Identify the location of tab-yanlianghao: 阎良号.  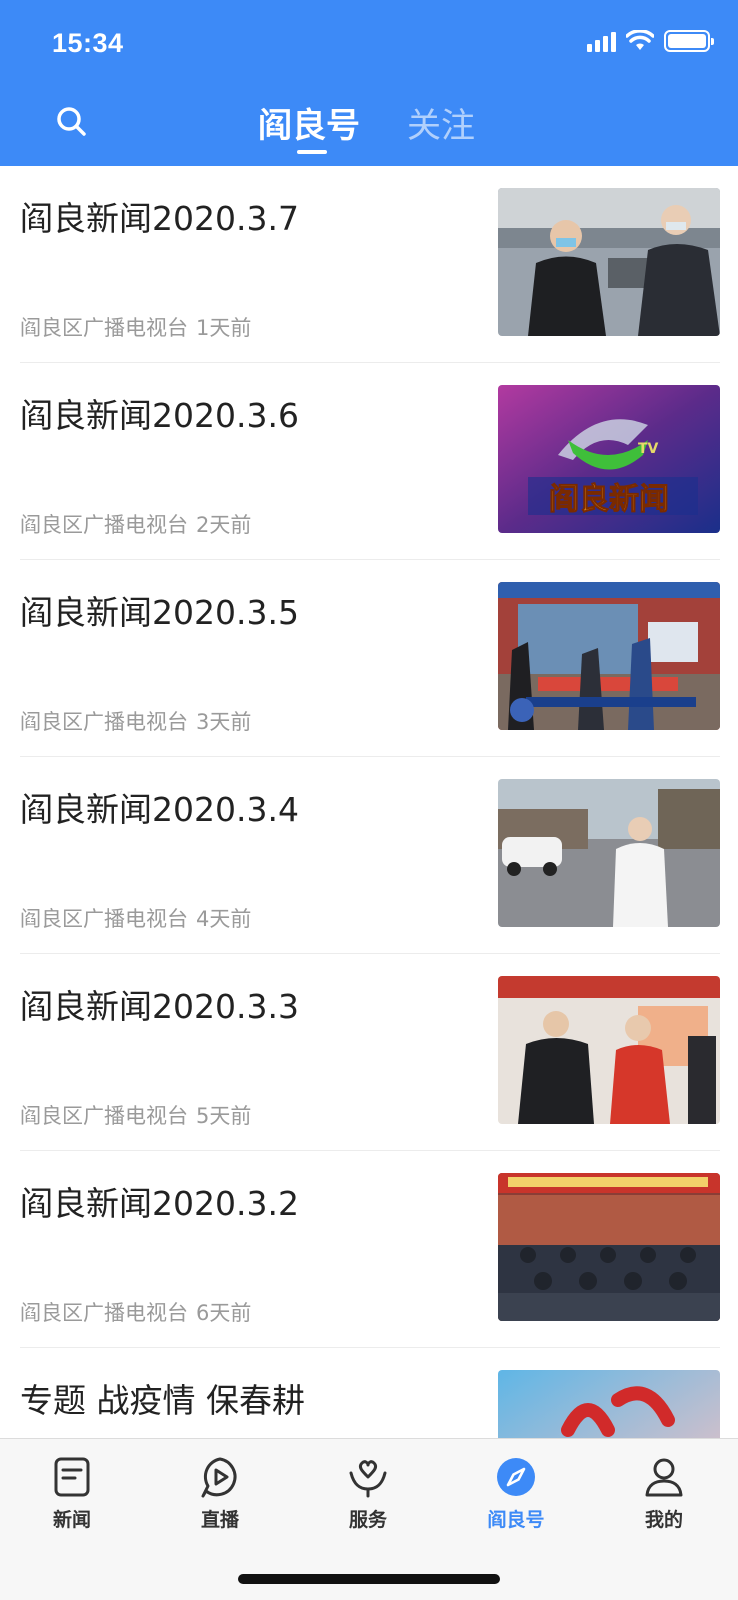
(309, 122).